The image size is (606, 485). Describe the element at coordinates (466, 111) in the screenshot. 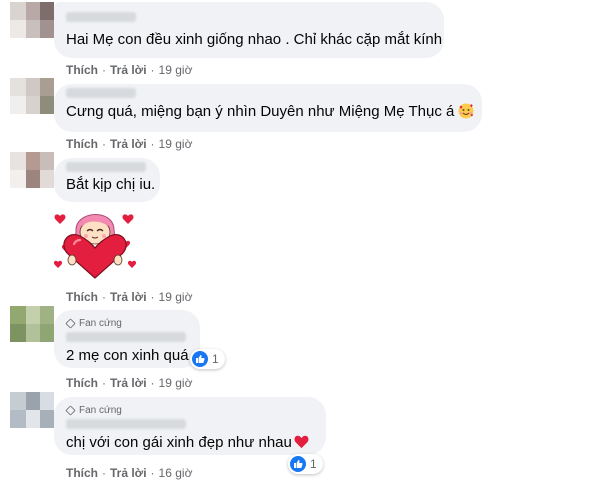

I see `smiling-face-with-hearts-icon` at that location.